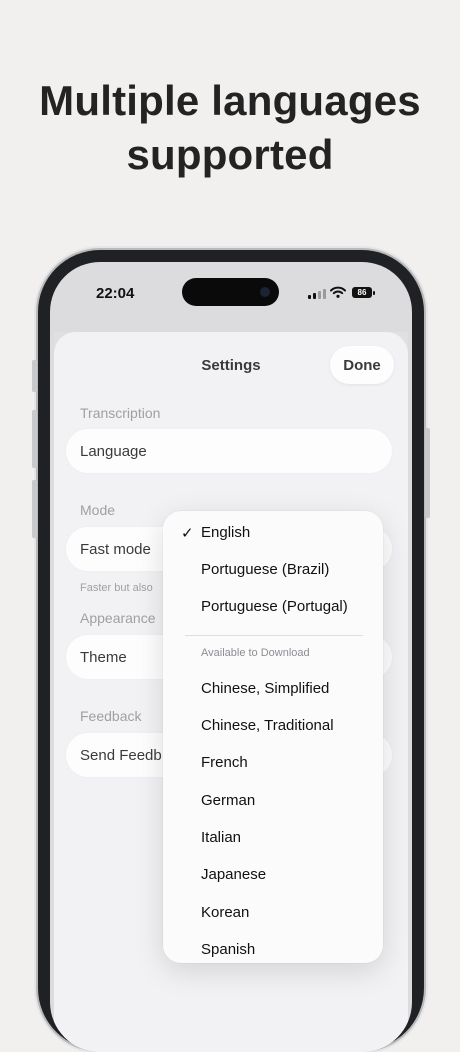 This screenshot has height=1052, width=460. Describe the element at coordinates (187, 533) in the screenshot. I see `checkmark-icon: ✓` at that location.